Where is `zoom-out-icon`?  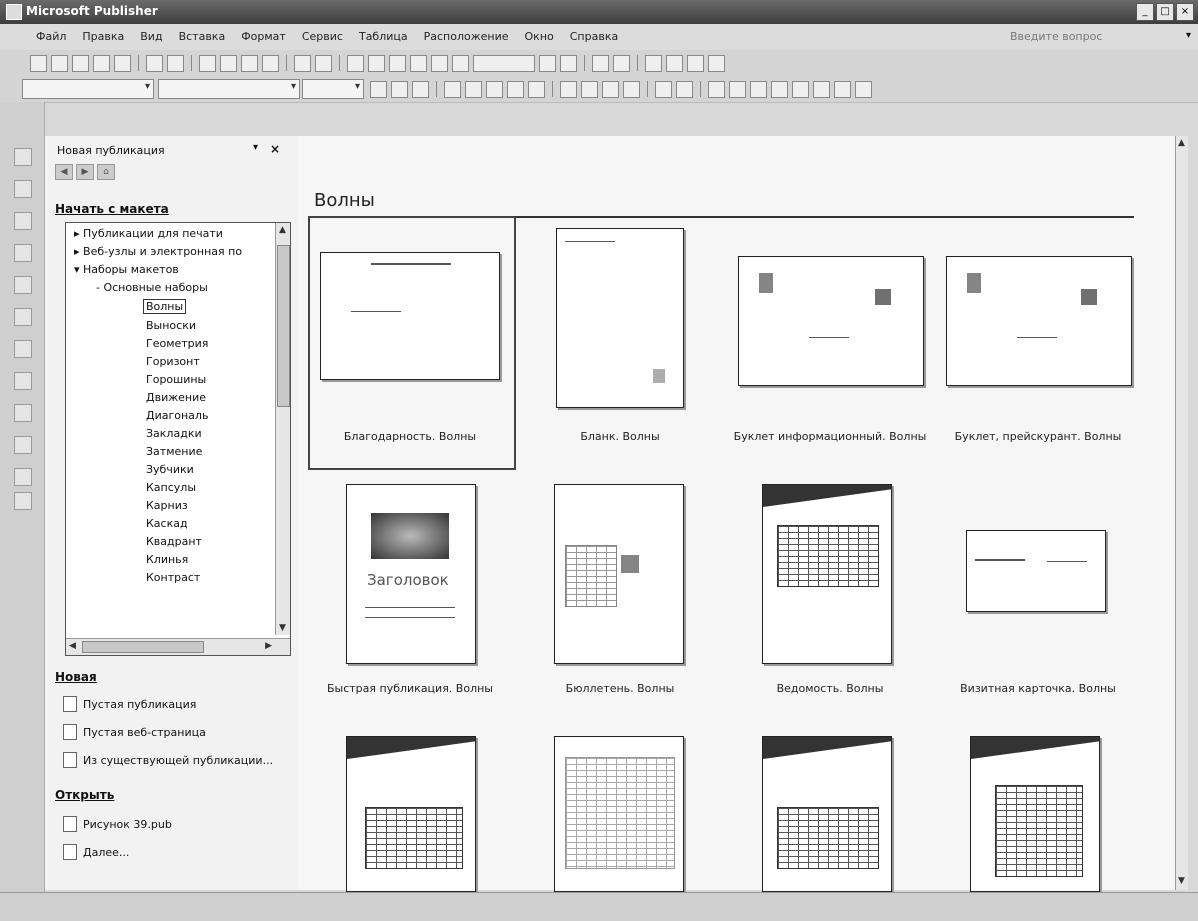 zoom-out-icon is located at coordinates (547, 63).